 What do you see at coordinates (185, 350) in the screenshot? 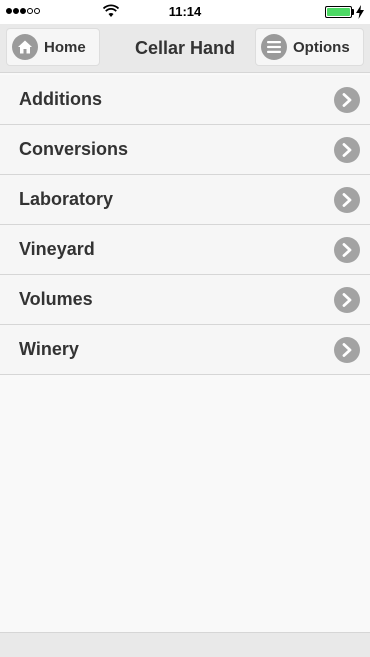
I see `list-item-winery: Winery` at bounding box center [185, 350].